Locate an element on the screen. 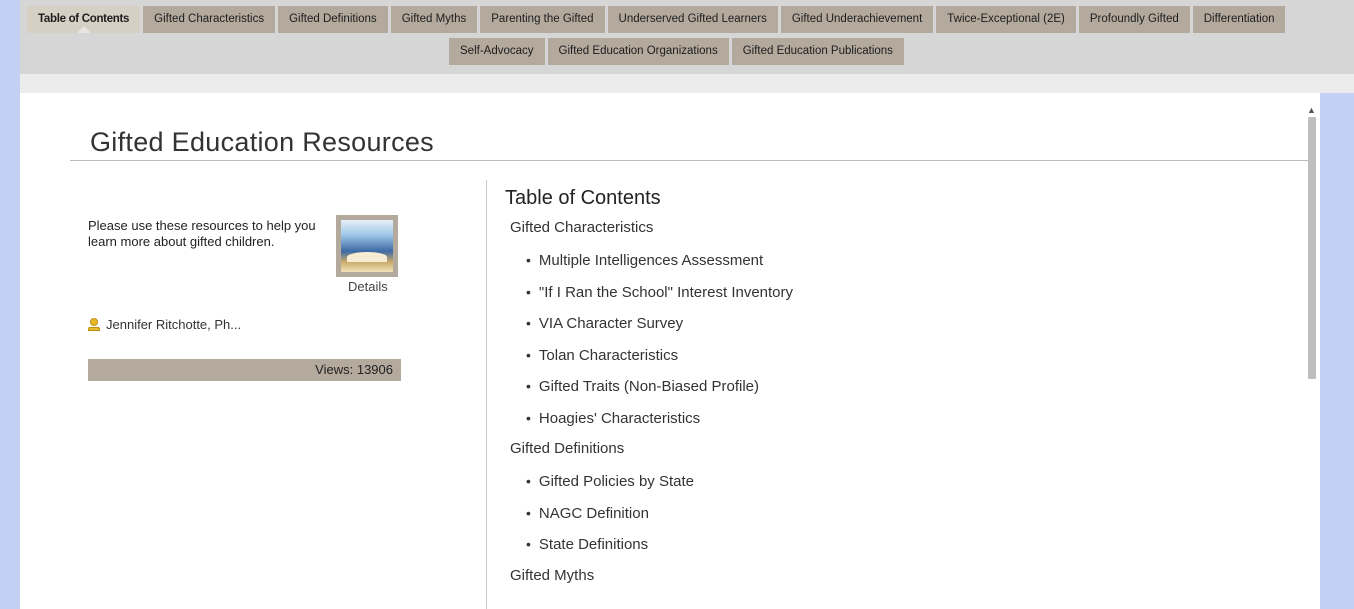 The image size is (1354, 609). tab-differentiation: Differentiation is located at coordinates (1239, 19).